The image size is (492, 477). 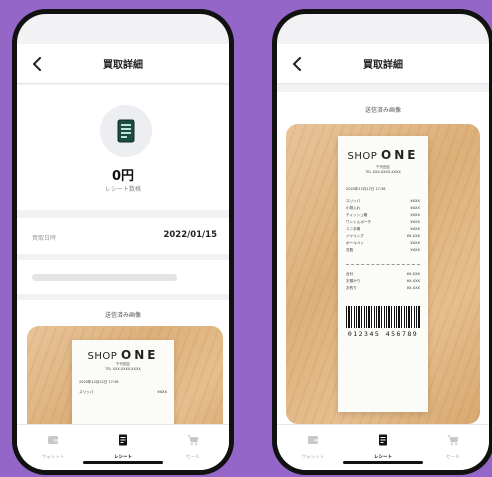 I want to click on summary-card: 0円 レシート数格, so click(x=123, y=147).